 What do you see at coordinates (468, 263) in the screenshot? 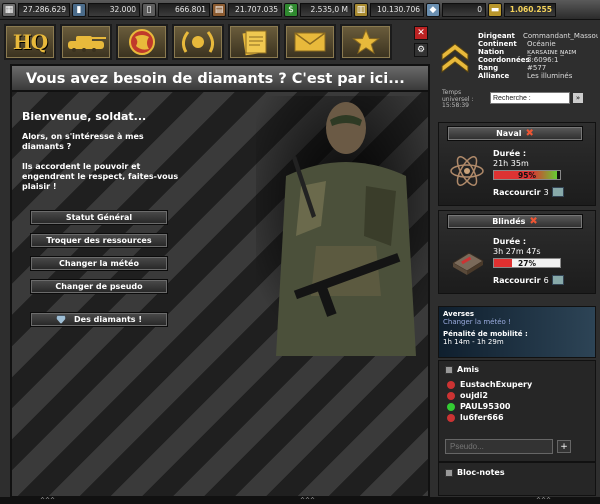
I see `armor-crate-icon` at bounding box center [468, 263].